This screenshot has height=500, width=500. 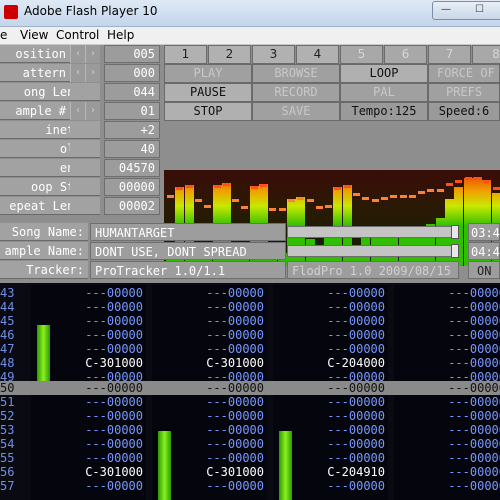 I want to click on param-value: 00002, so click(x=132, y=206).